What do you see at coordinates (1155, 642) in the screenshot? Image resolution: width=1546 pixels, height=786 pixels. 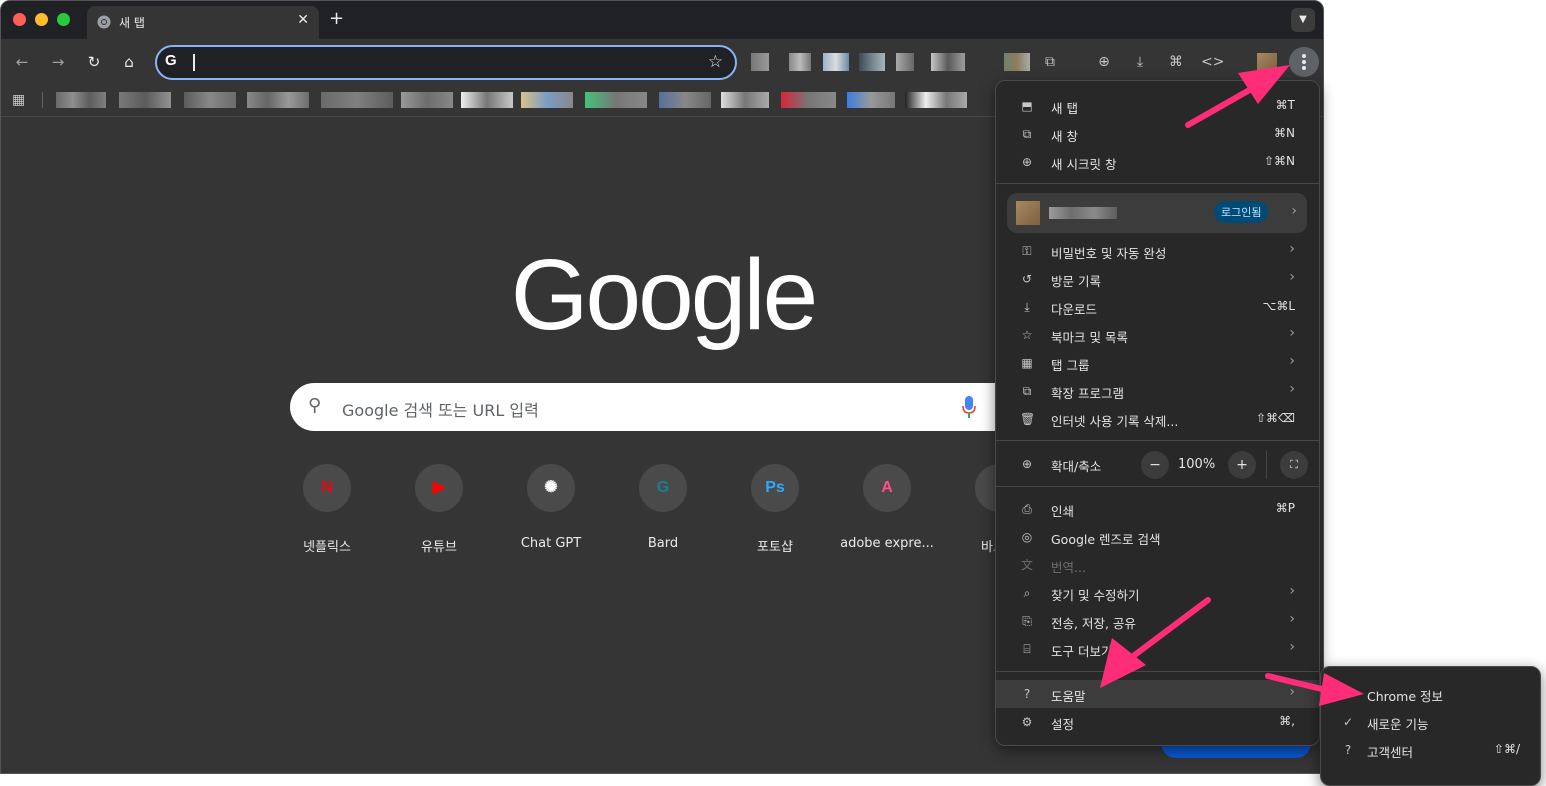 I see `arrow-to-help-item` at bounding box center [1155, 642].